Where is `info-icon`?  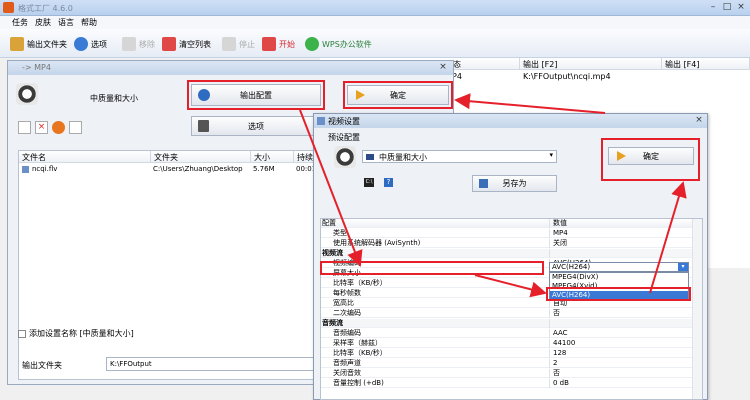 info-icon is located at coordinates (75, 127).